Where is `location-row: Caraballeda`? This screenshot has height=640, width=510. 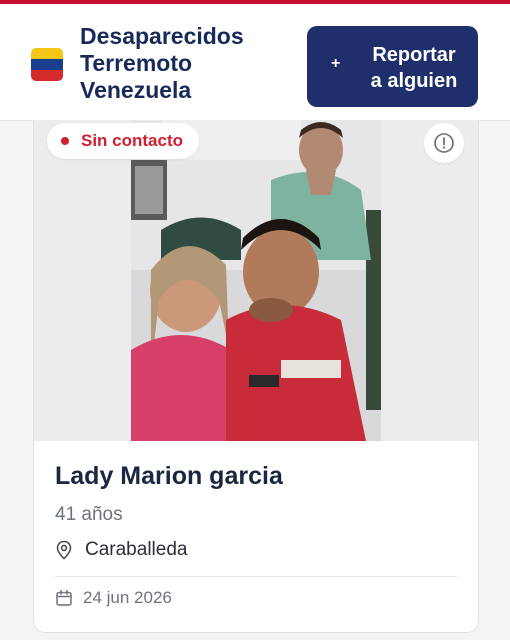
location-row: Caraballeda is located at coordinates (121, 550).